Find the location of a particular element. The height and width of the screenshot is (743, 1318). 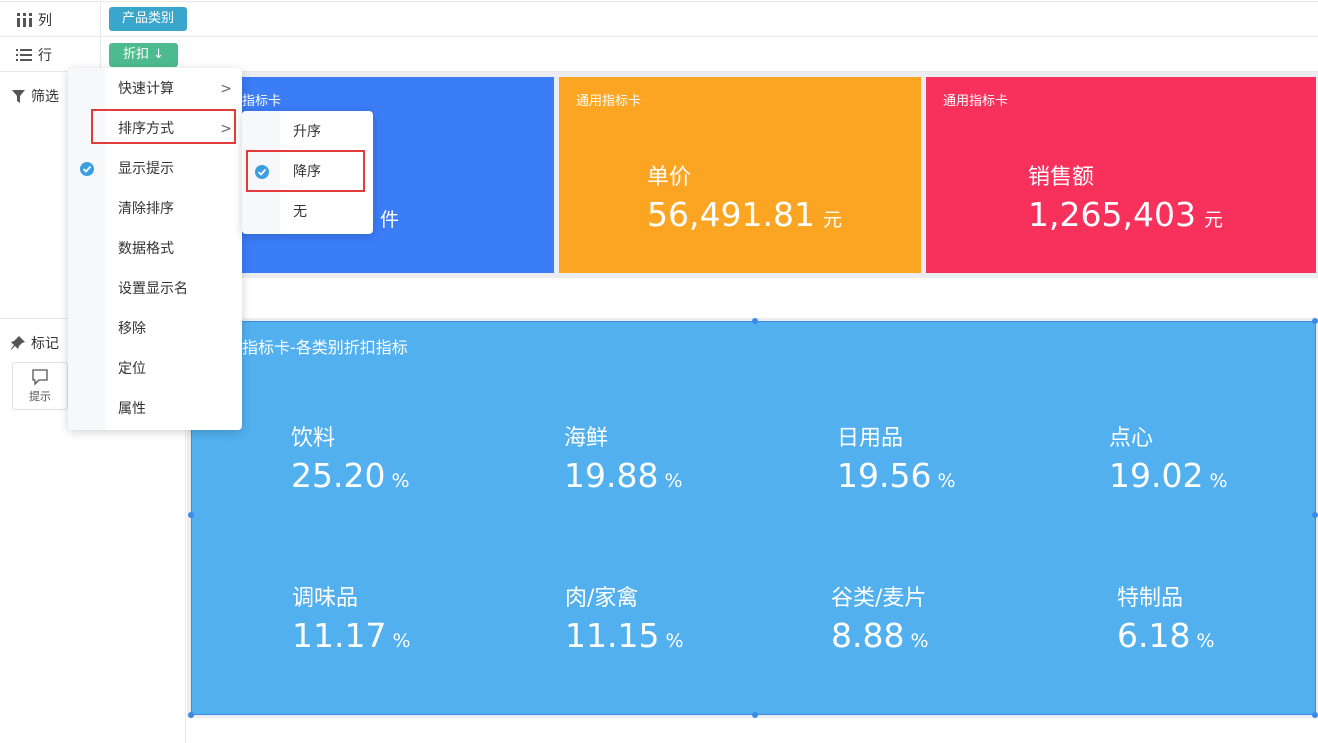

resize-handle-right is located at coordinates (1315, 515).